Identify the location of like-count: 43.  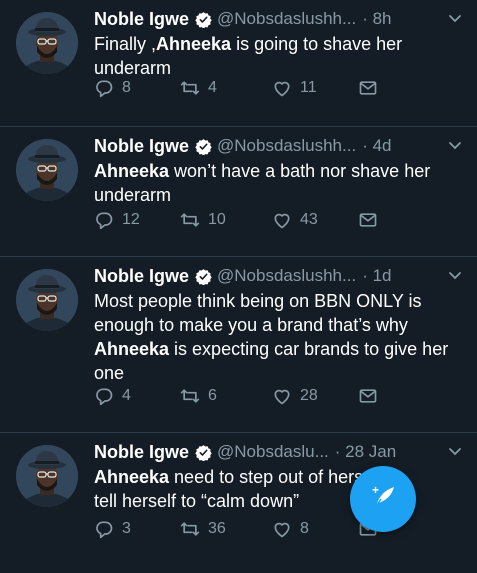
(309, 219).